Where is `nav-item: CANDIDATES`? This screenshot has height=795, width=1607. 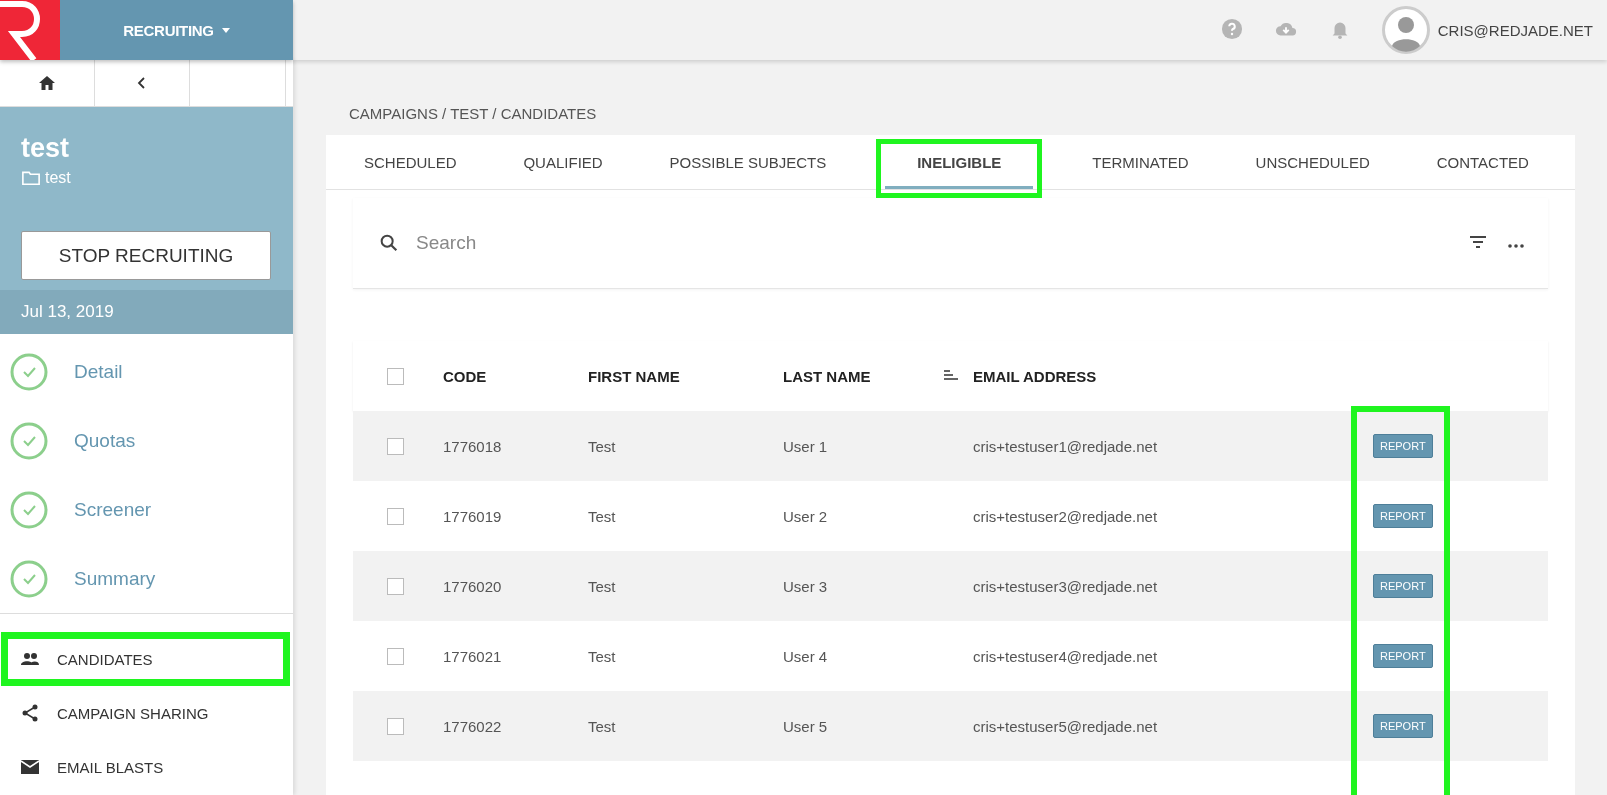 nav-item: CANDIDATES is located at coordinates (145, 659).